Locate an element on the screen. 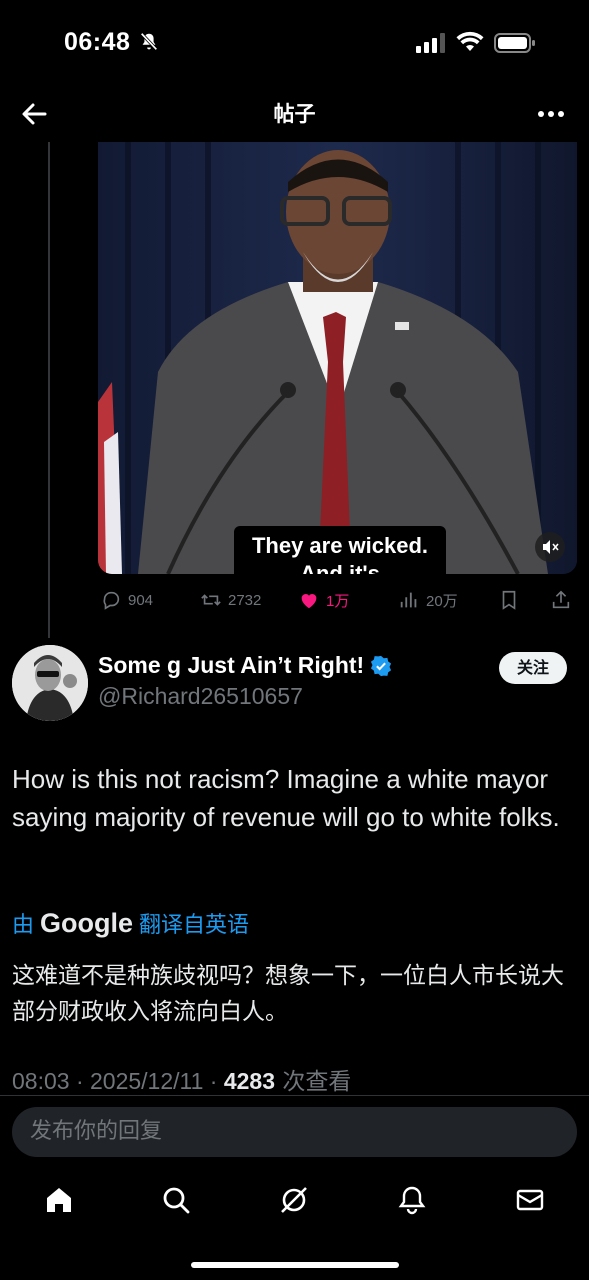  thread-line is located at coordinates (49, 390).